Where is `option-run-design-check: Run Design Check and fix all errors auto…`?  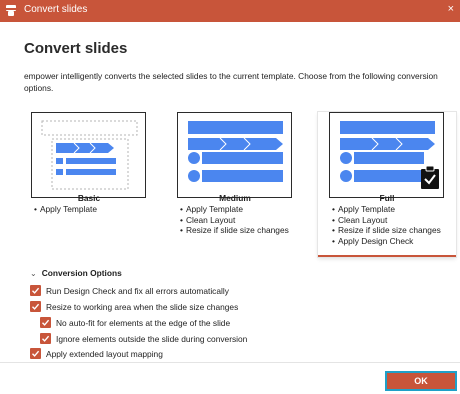
option-run-design-check: Run Design Check and fix all errors auto… is located at coordinates (129, 290).